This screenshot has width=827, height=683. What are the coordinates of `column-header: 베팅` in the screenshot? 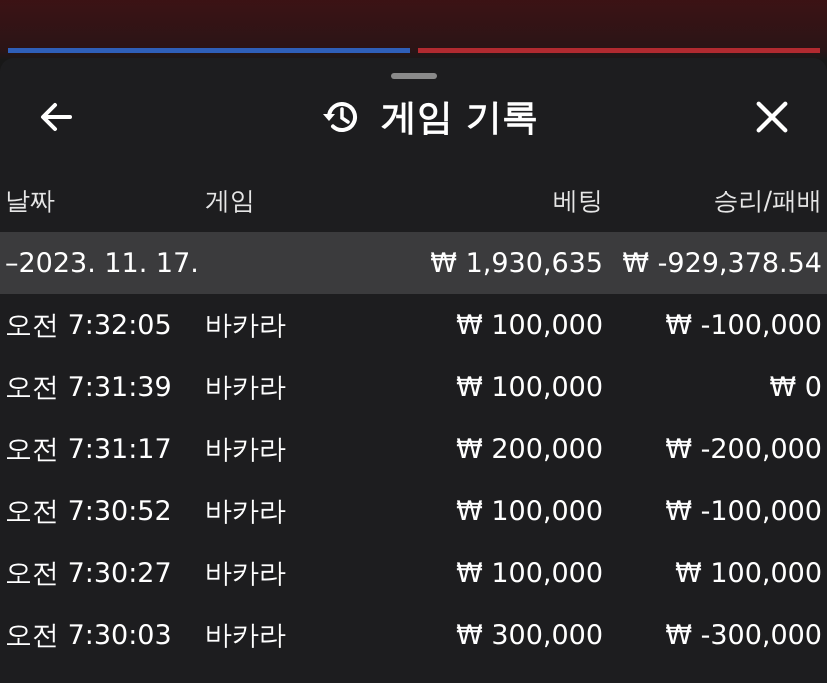 It's located at (577, 201).